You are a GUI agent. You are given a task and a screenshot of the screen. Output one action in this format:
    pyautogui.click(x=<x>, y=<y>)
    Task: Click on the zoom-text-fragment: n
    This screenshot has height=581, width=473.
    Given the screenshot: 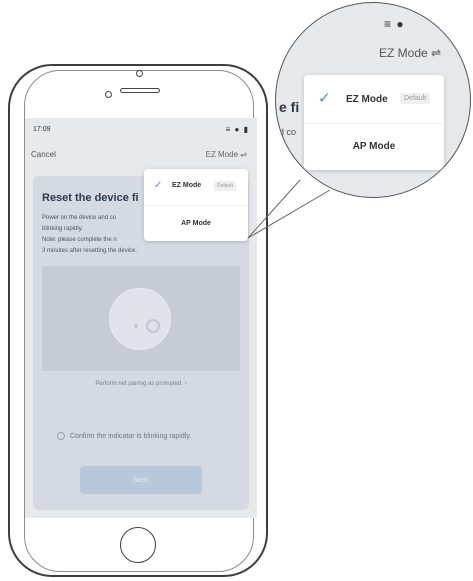 What is the action you would take?
    pyautogui.click(x=288, y=166)
    